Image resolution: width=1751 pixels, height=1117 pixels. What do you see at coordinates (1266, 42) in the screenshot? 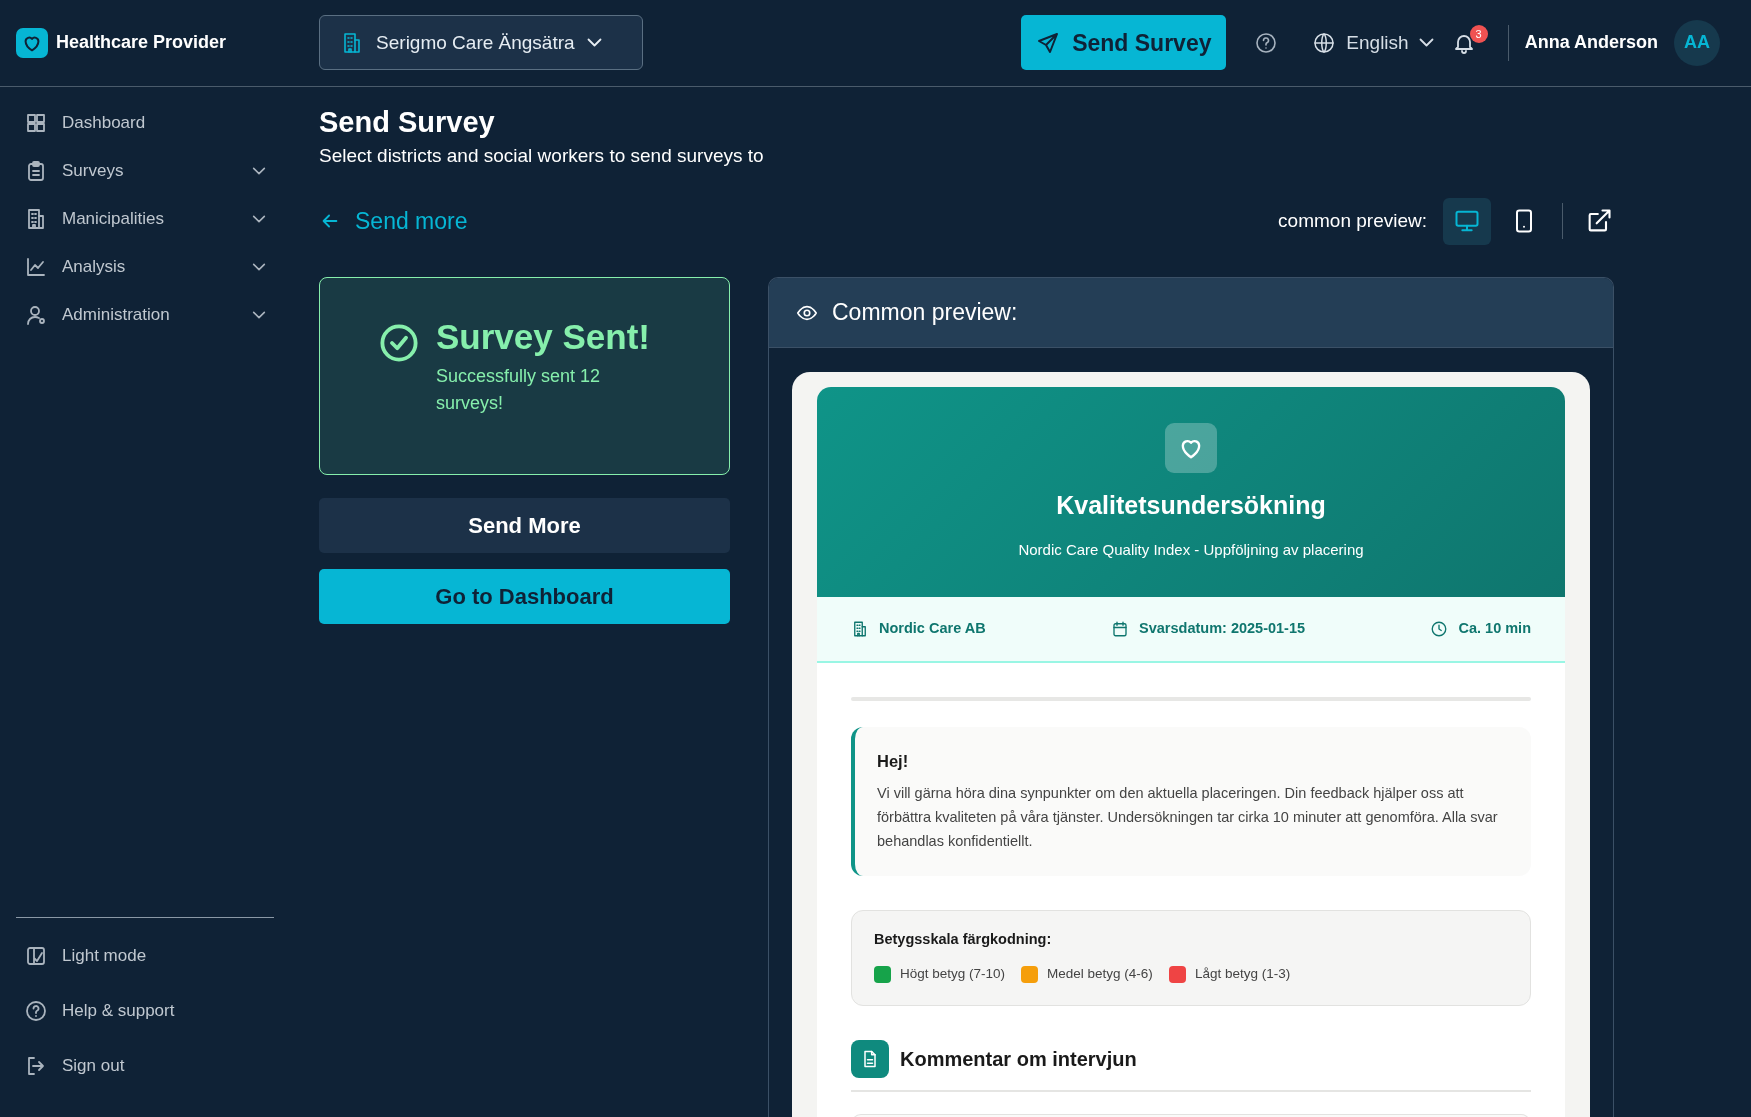
I see `help-button` at bounding box center [1266, 42].